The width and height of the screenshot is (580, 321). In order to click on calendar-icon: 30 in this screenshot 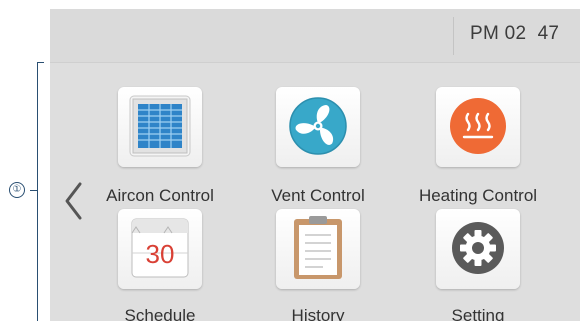, I will do `click(160, 248)`.